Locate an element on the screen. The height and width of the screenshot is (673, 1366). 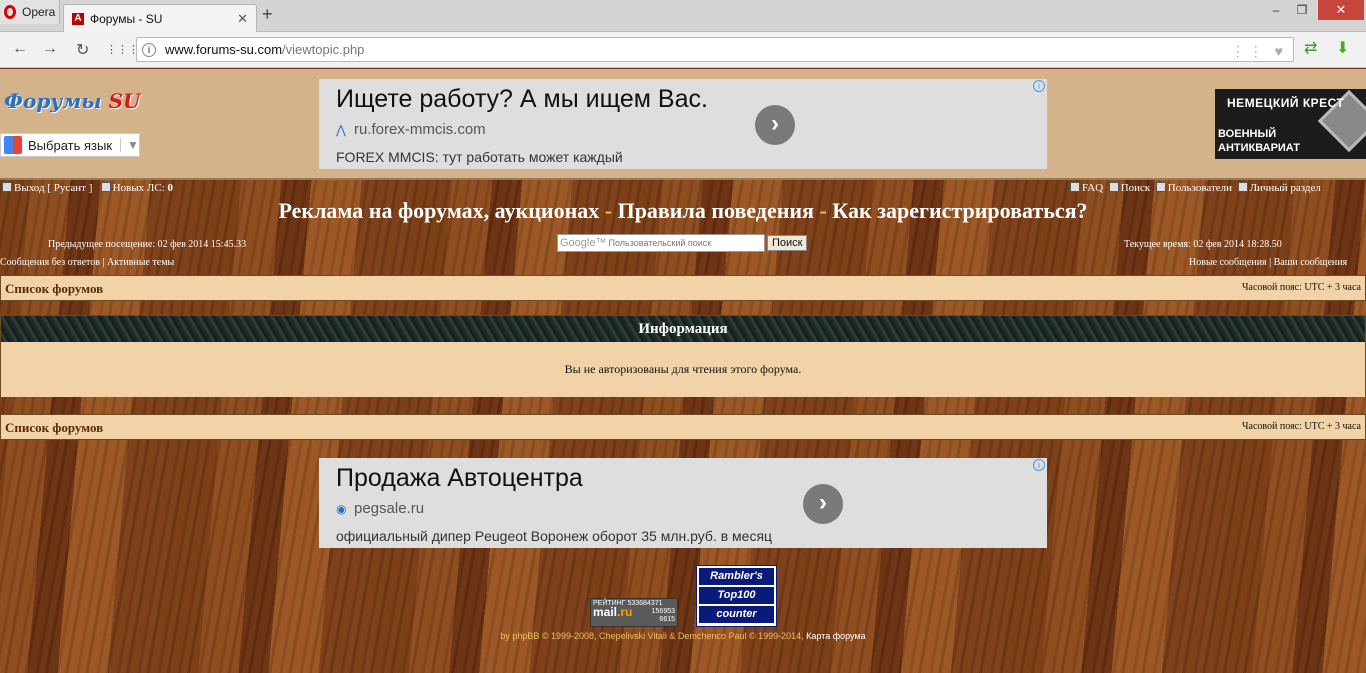
ad-description: FOREX MMCIS: тут работать может каждый is located at coordinates (479, 157).